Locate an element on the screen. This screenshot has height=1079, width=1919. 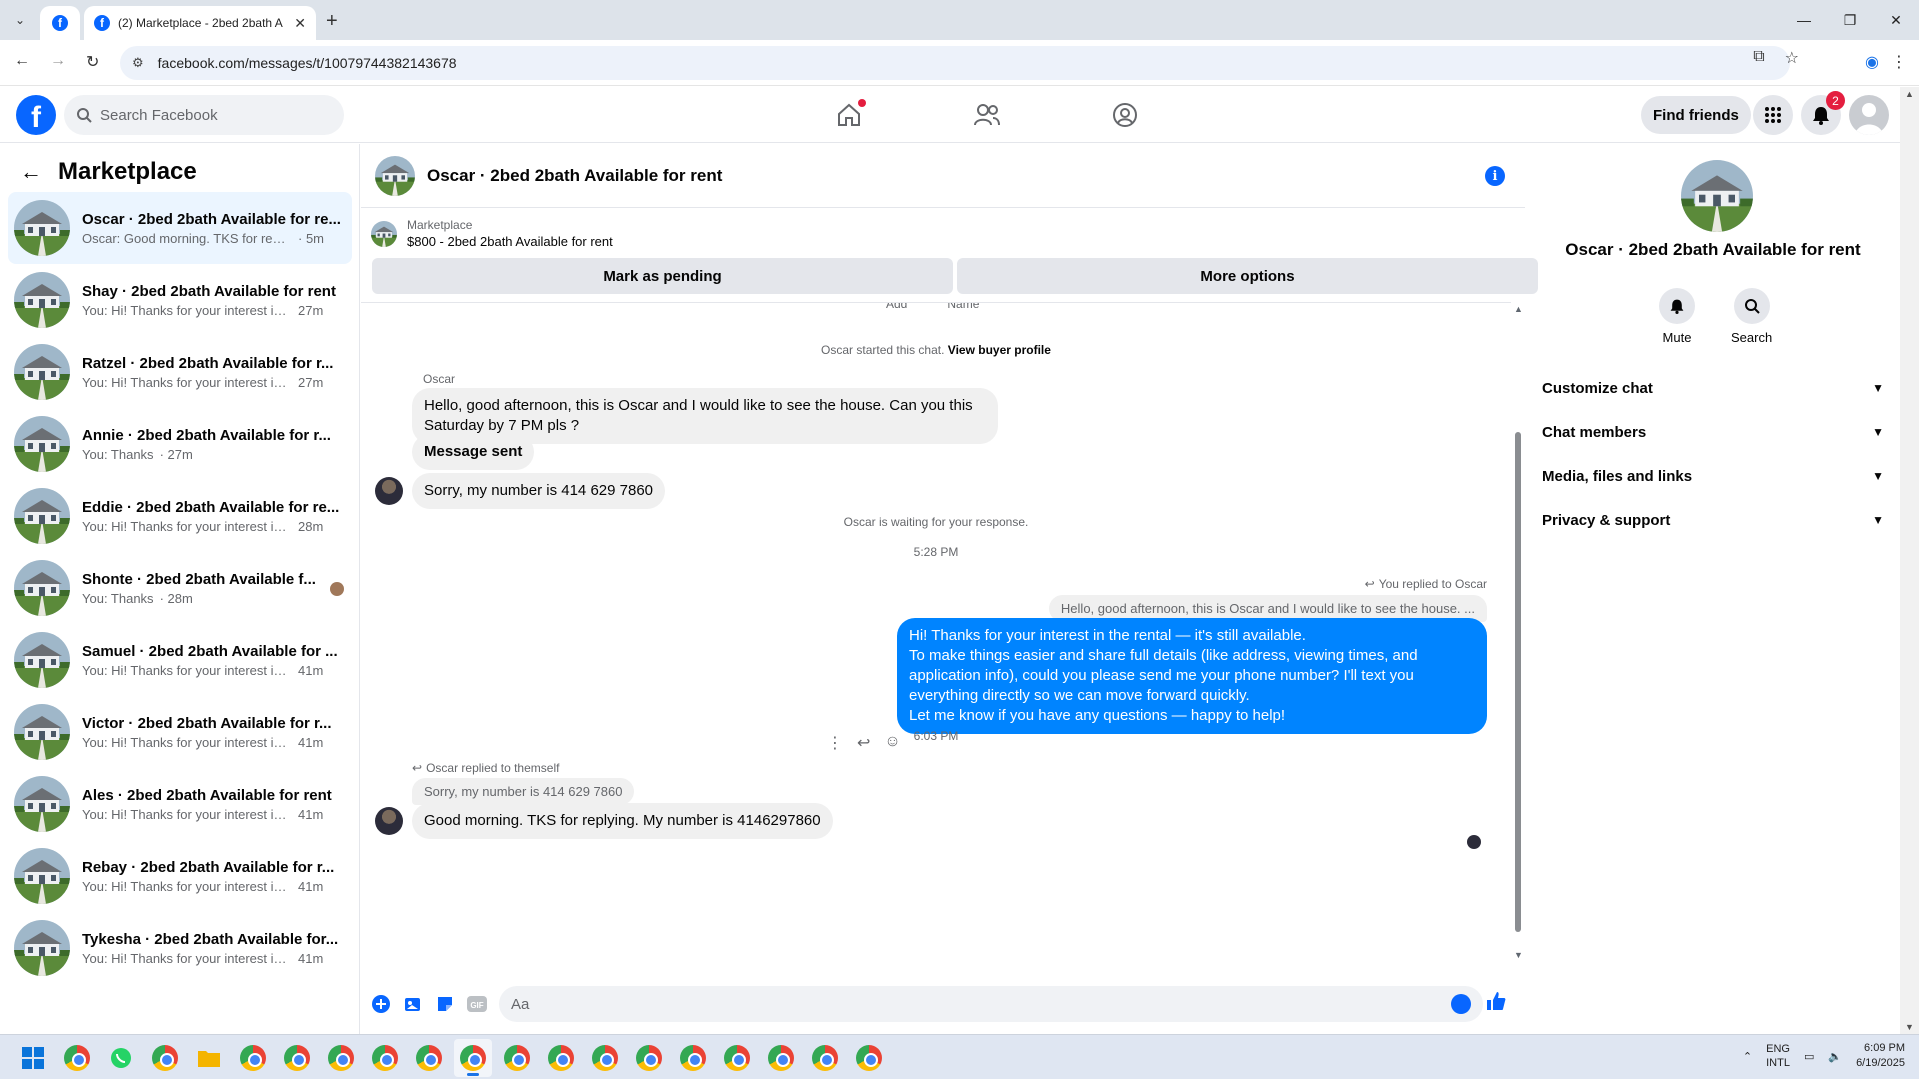
nav-groups is located at coordinates (1125, 115).